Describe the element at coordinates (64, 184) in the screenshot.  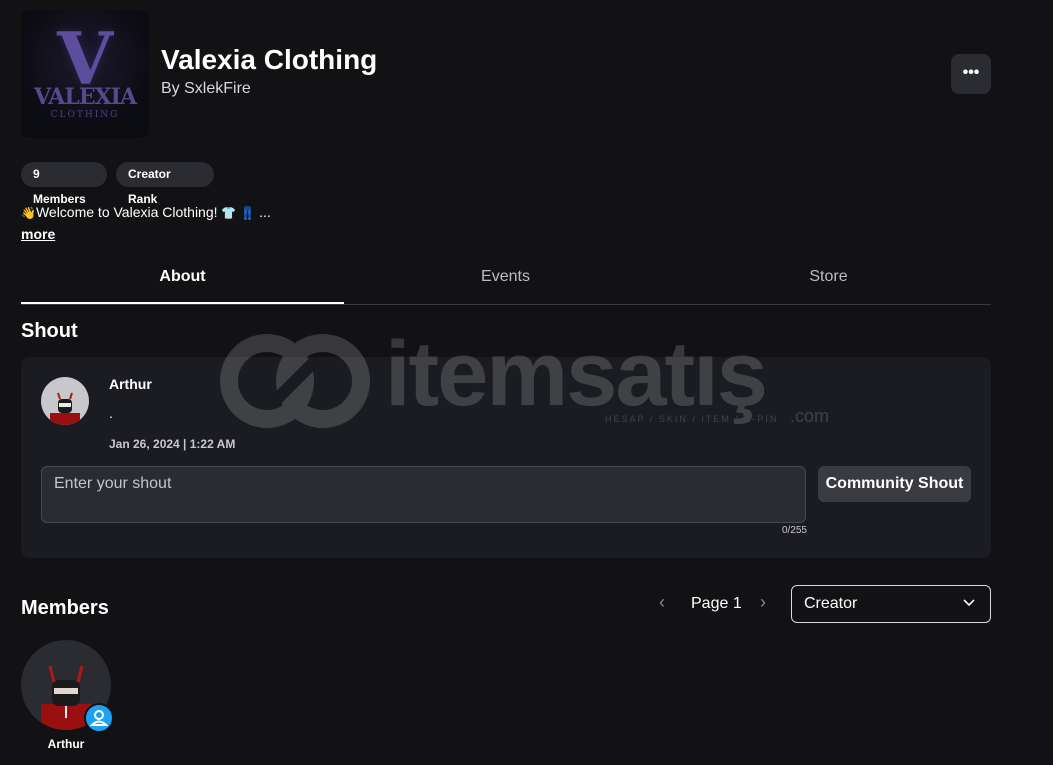
I see `members-count-badge: 9 Members` at that location.